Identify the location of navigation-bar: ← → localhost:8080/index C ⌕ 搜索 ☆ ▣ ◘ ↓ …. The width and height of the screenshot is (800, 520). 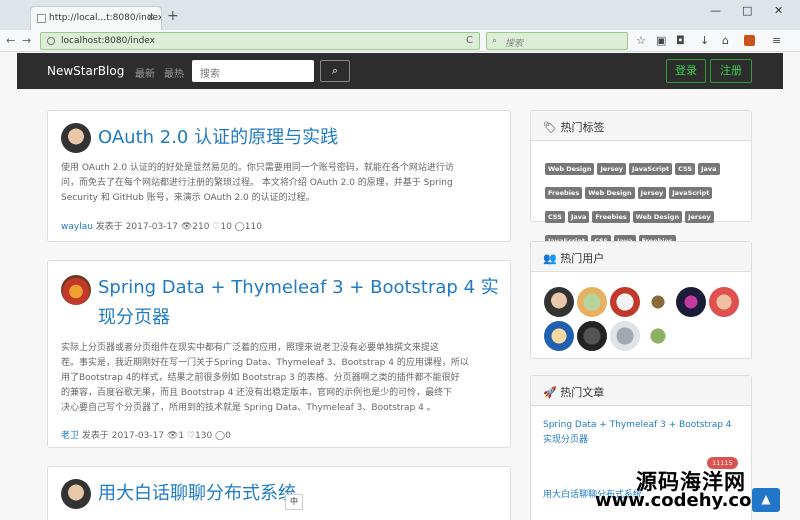
(400, 41).